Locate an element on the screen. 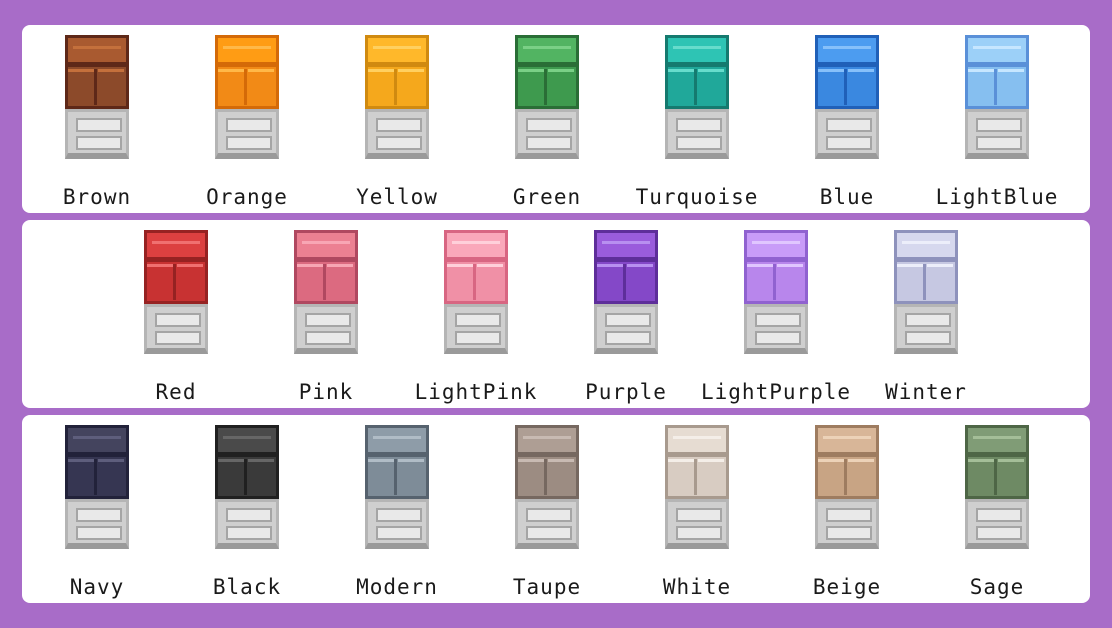 The height and width of the screenshot is (628, 1112). fridge-label-yellow: Yellow is located at coordinates (397, 197).